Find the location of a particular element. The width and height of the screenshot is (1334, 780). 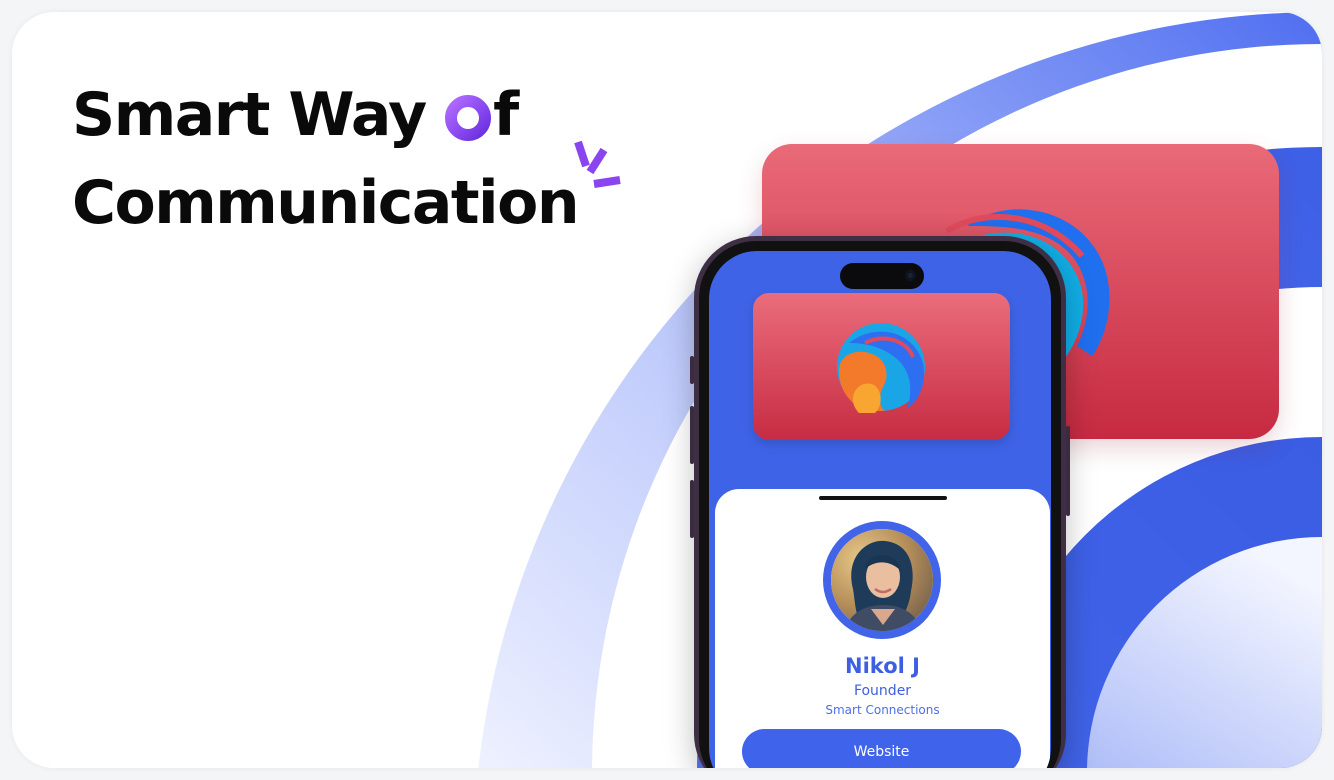

profile-role: Founder is located at coordinates (882, 691).